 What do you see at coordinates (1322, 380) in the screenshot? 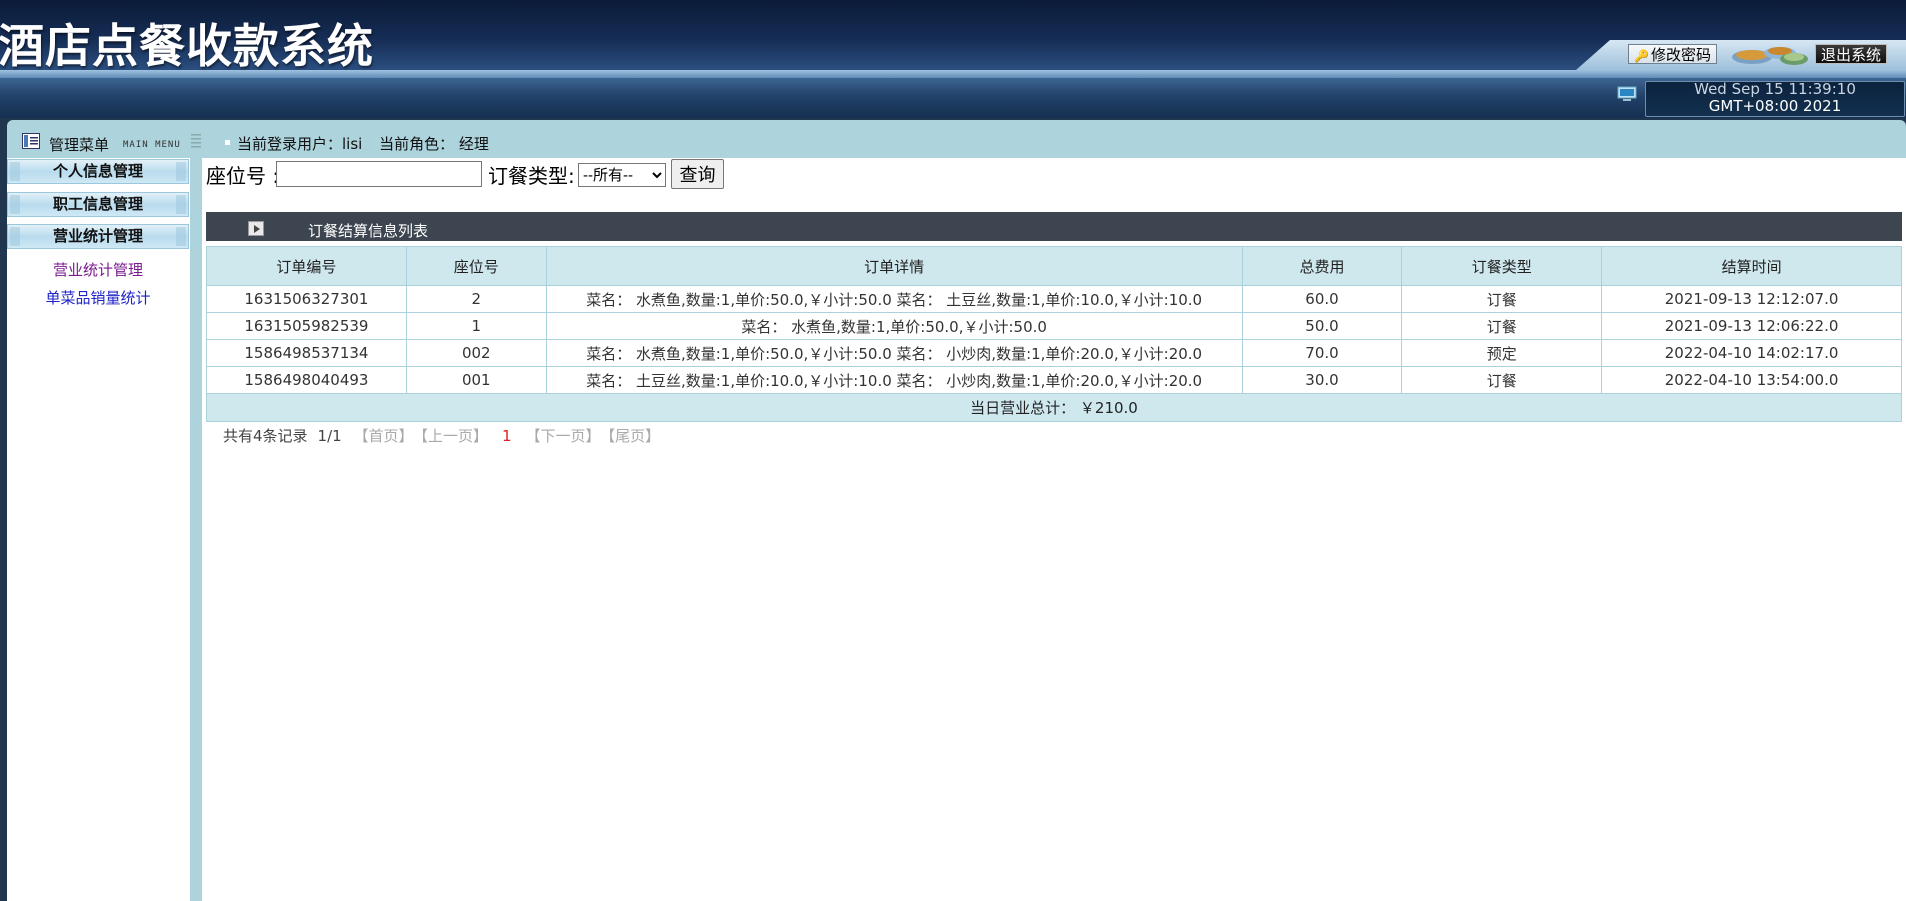
I see `cell-total: 30.0` at bounding box center [1322, 380].